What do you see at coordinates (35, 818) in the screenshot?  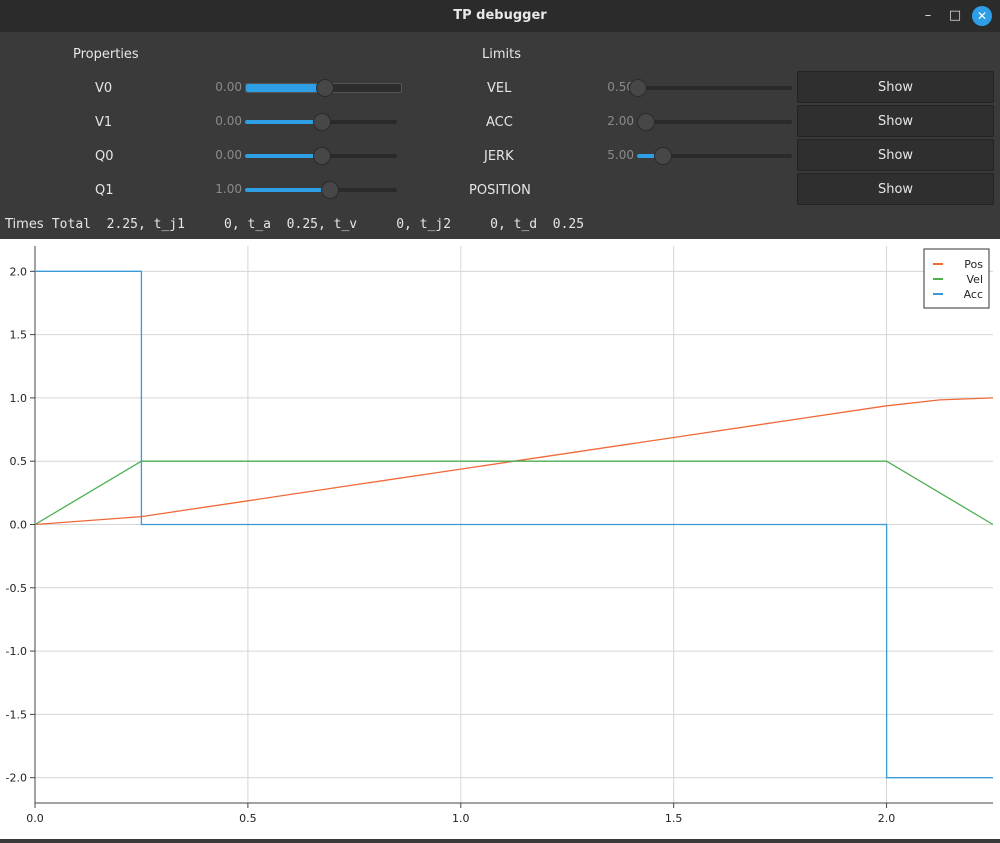 I see `x-tick-label: 0.0` at bounding box center [35, 818].